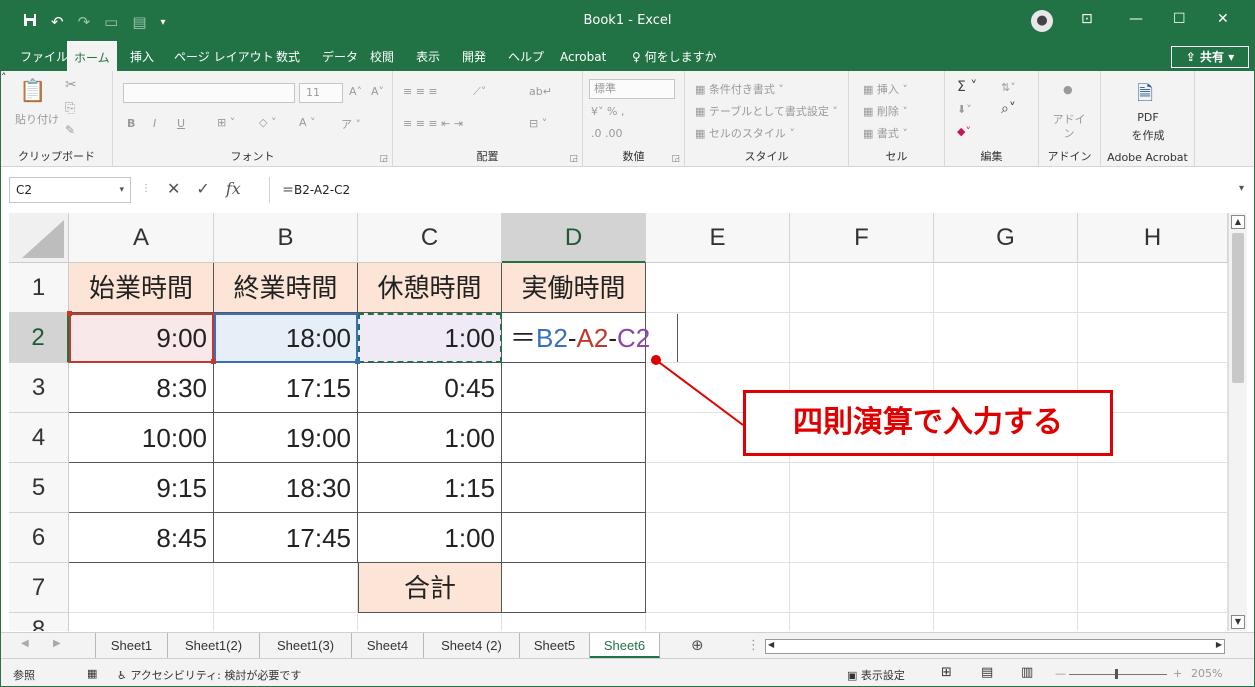  Describe the element at coordinates (1008, 109) in the screenshot. I see `find-icon: ⌕˅` at that location.